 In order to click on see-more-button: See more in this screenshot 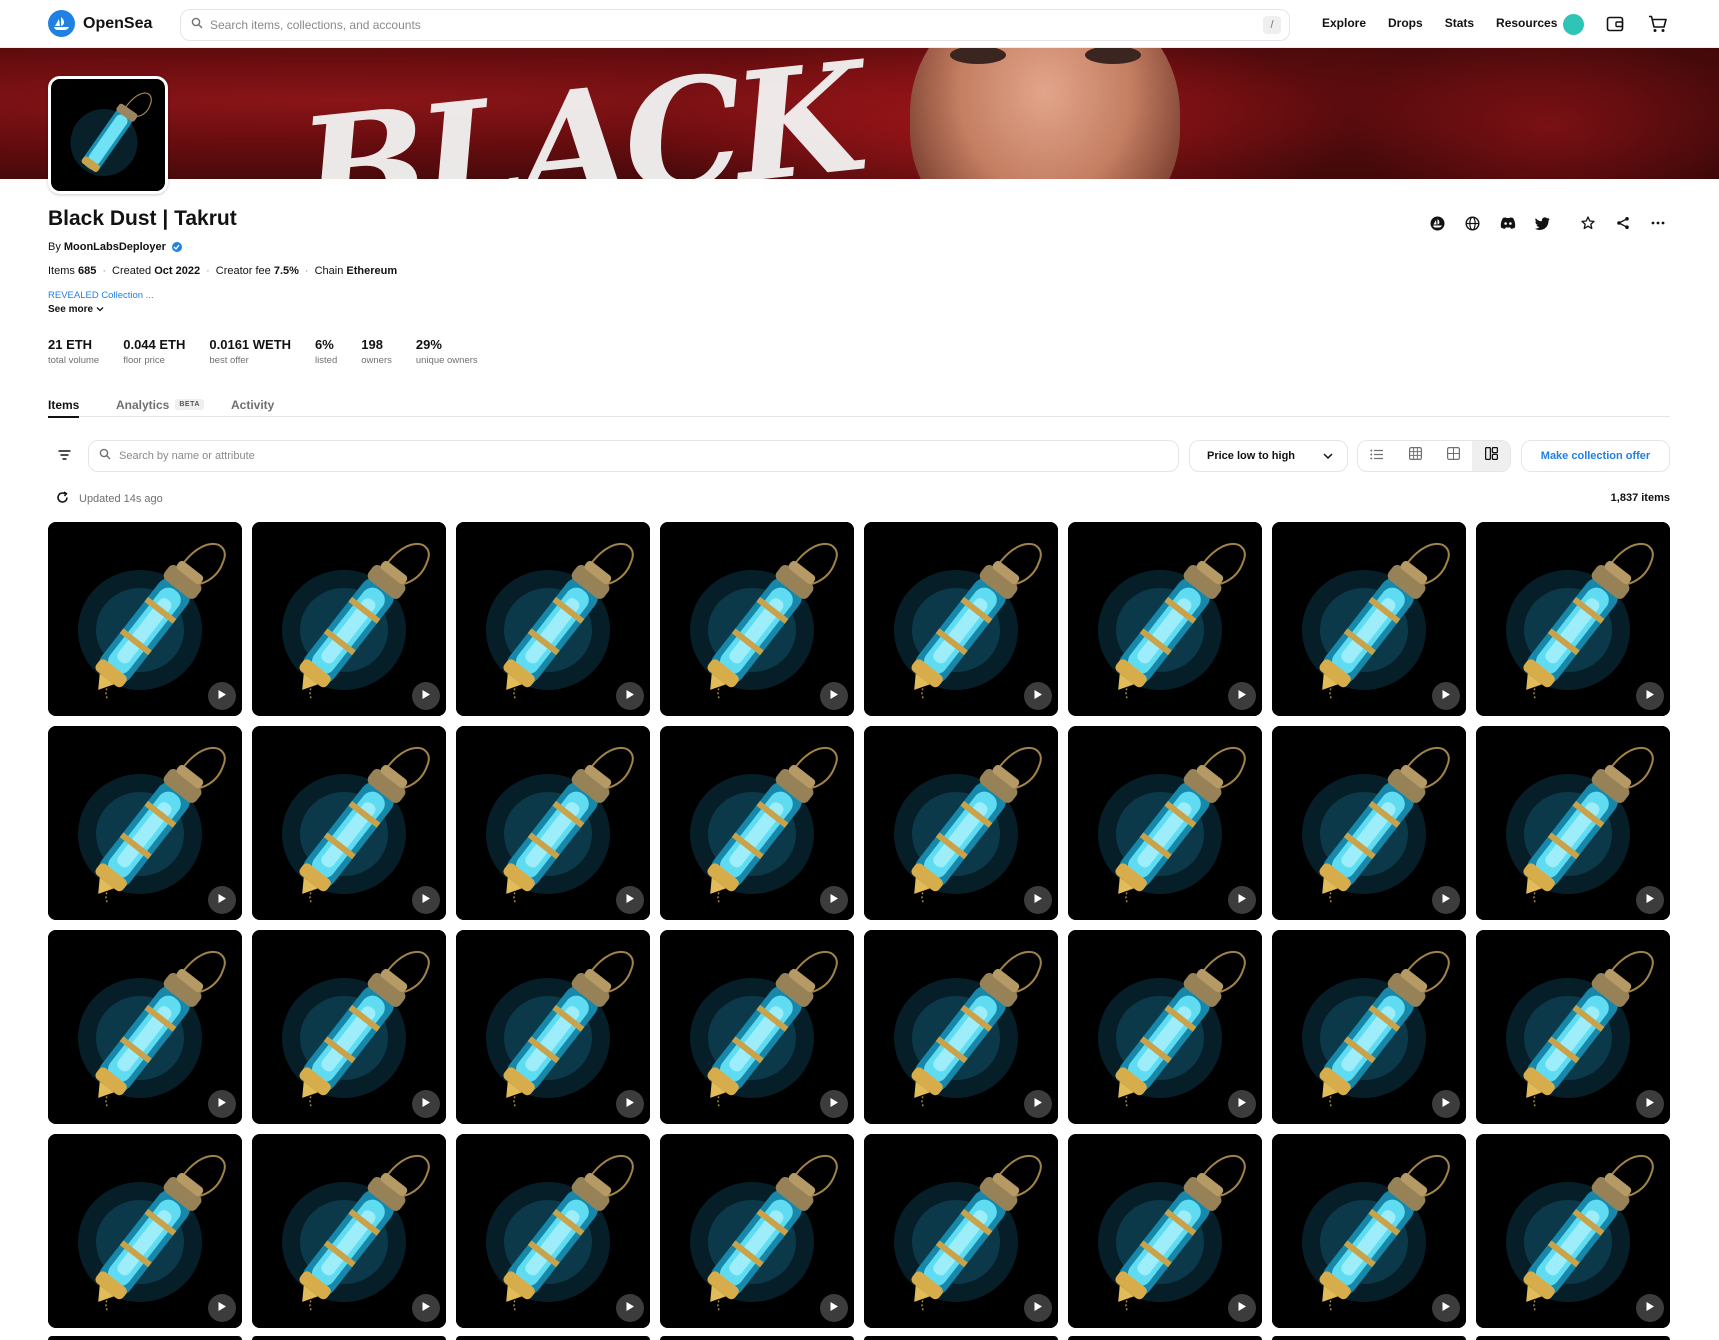, I will do `click(76, 309)`.